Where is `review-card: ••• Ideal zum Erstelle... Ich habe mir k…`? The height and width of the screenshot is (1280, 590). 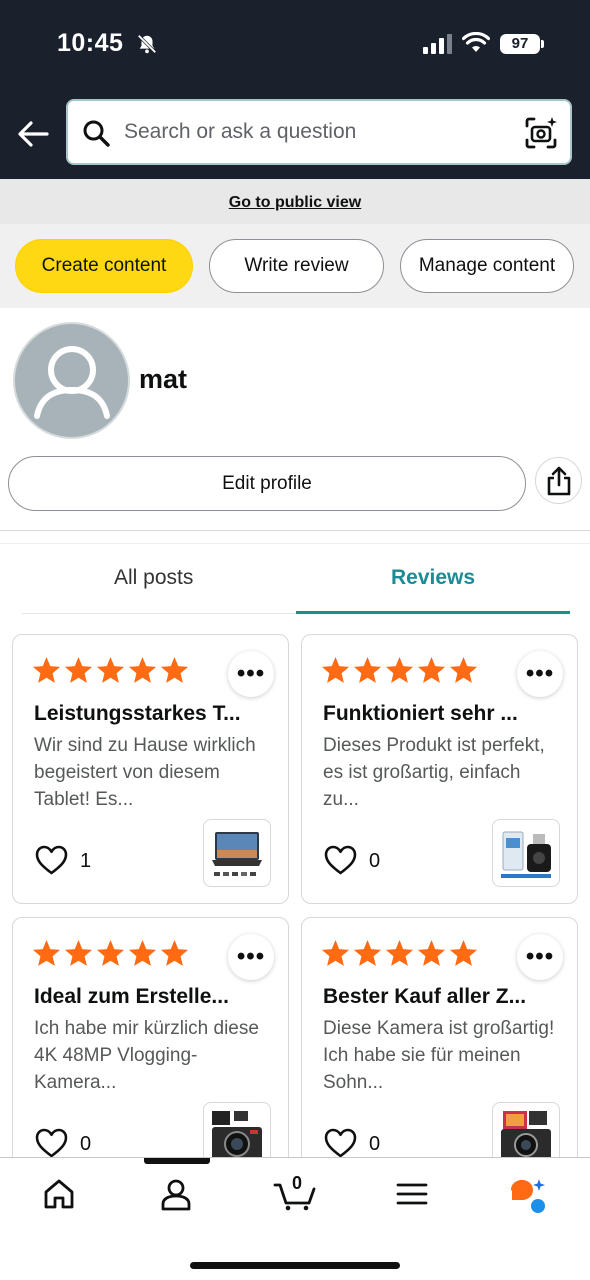 review-card: ••• Ideal zum Erstelle... Ich habe mir k… is located at coordinates (150, 1052).